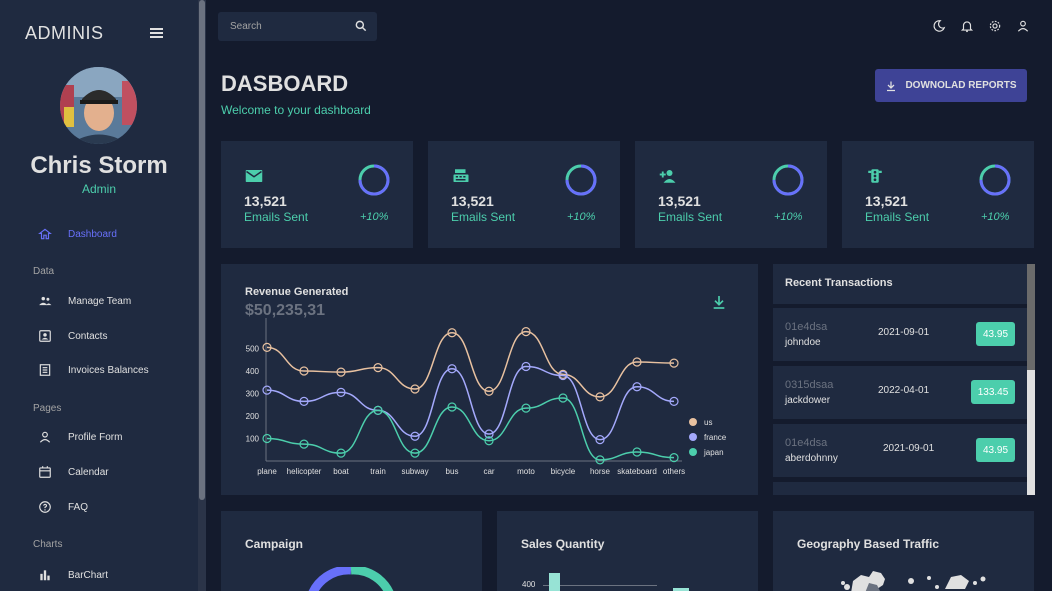 The width and height of the screenshot is (1052, 591). What do you see at coordinates (62, 507) in the screenshot?
I see `sidebar-item-faq: FAQ` at bounding box center [62, 507].